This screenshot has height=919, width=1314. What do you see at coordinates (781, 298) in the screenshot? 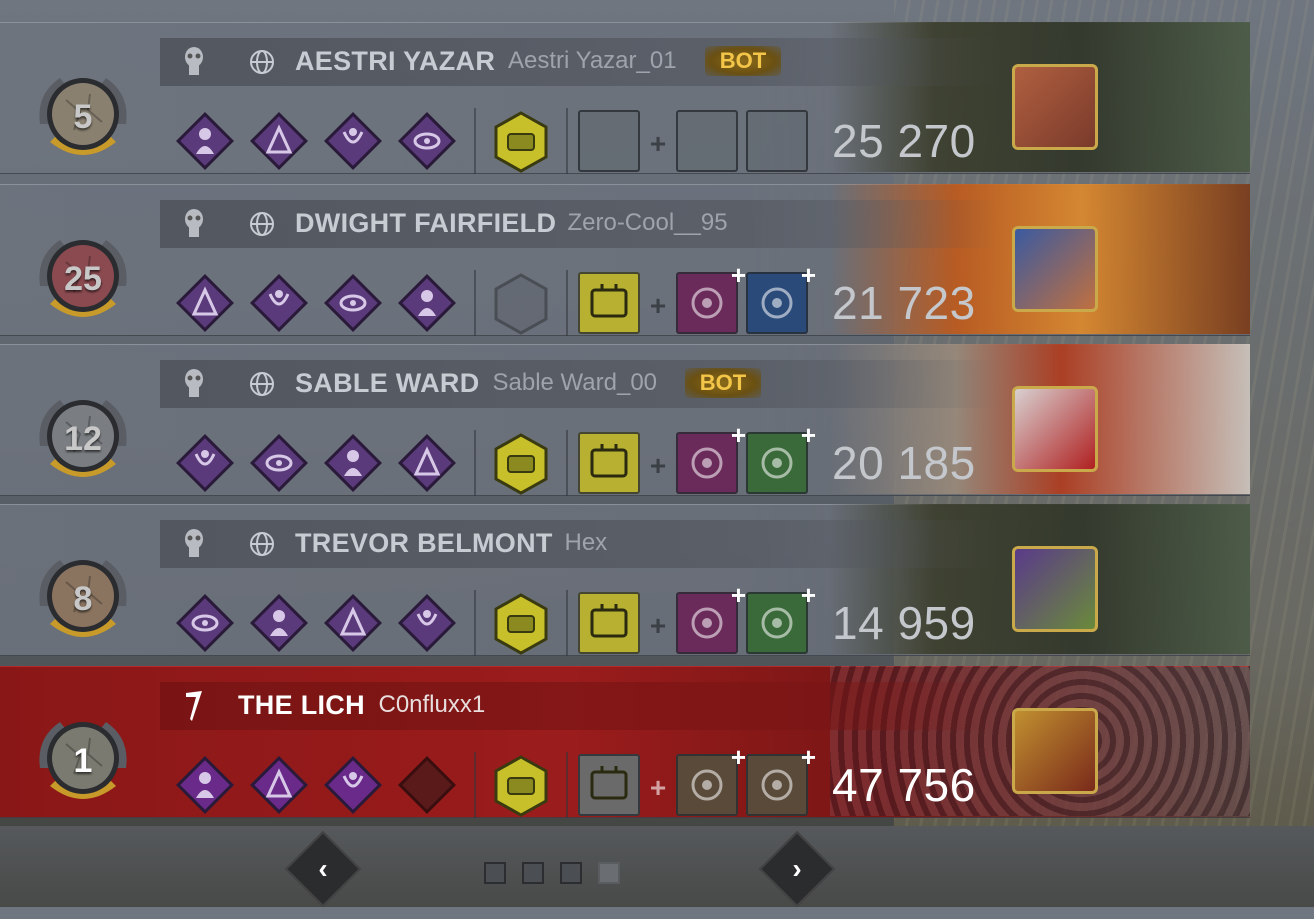
I see `bandage-addon-icon: +` at bounding box center [781, 298].